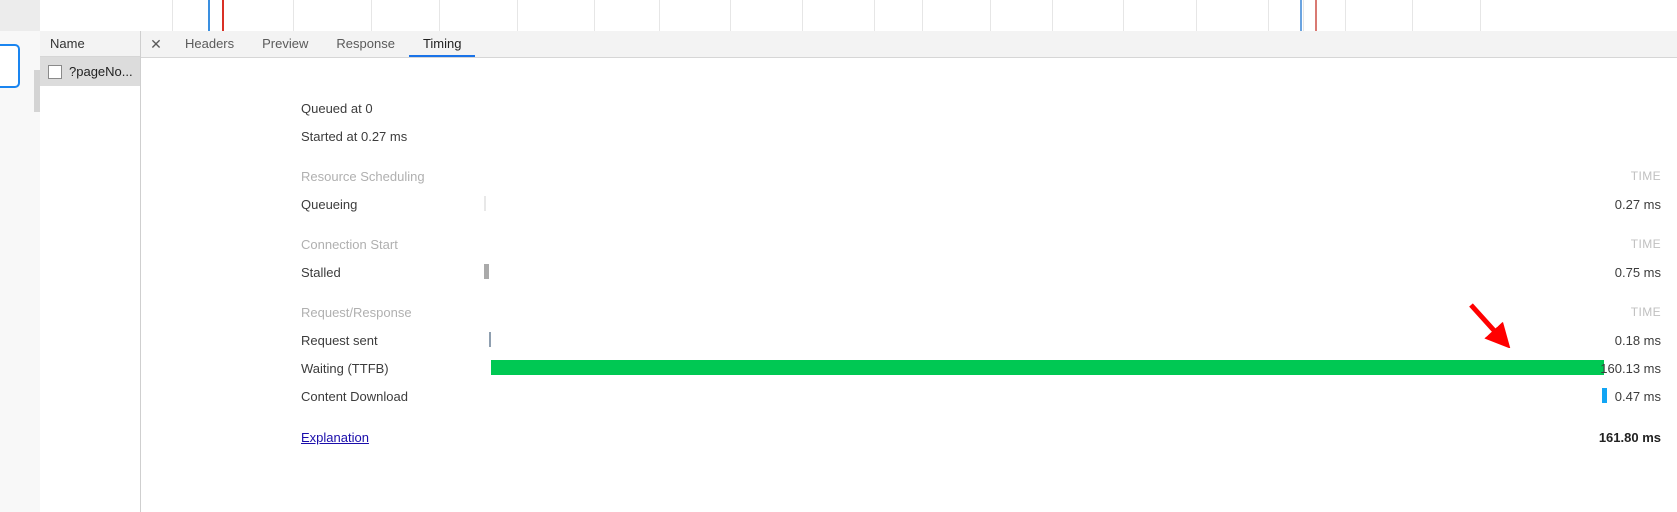 Image resolution: width=1677 pixels, height=512 pixels. What do you see at coordinates (1629, 437) in the screenshot?
I see `total-time-value: 161.80 ms` at bounding box center [1629, 437].